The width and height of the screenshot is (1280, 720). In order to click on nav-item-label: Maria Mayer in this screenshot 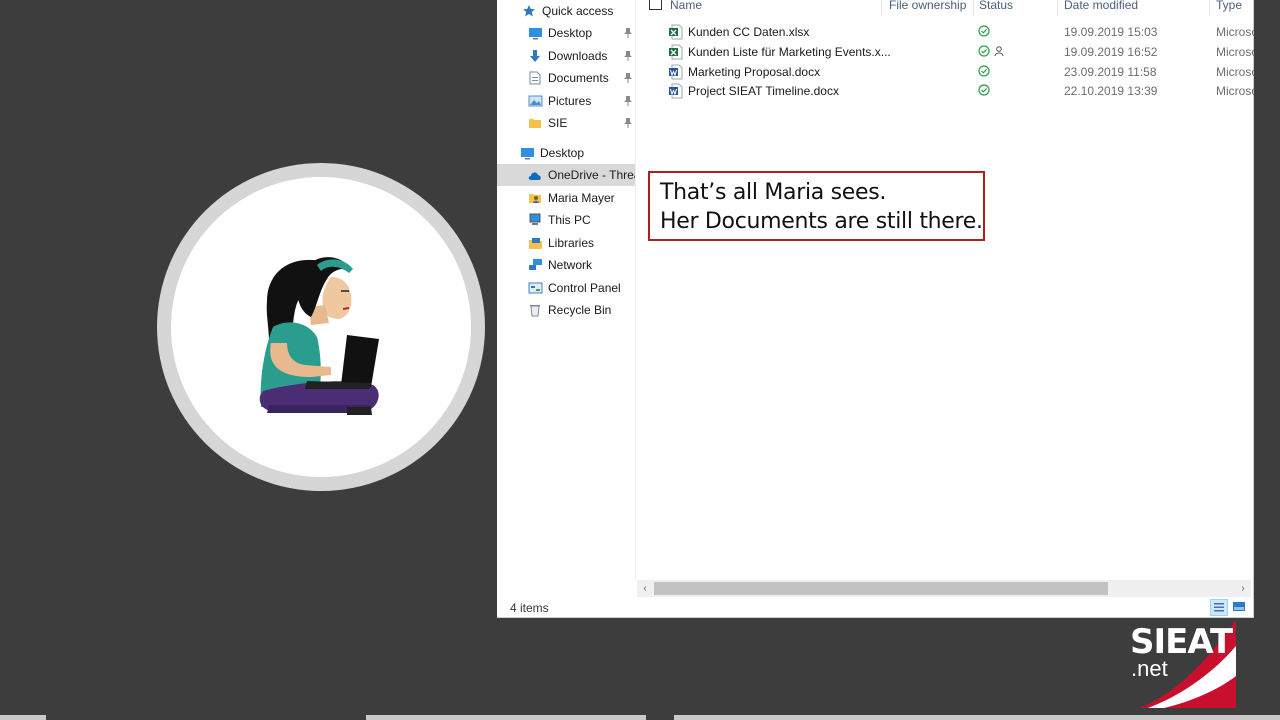, I will do `click(581, 198)`.